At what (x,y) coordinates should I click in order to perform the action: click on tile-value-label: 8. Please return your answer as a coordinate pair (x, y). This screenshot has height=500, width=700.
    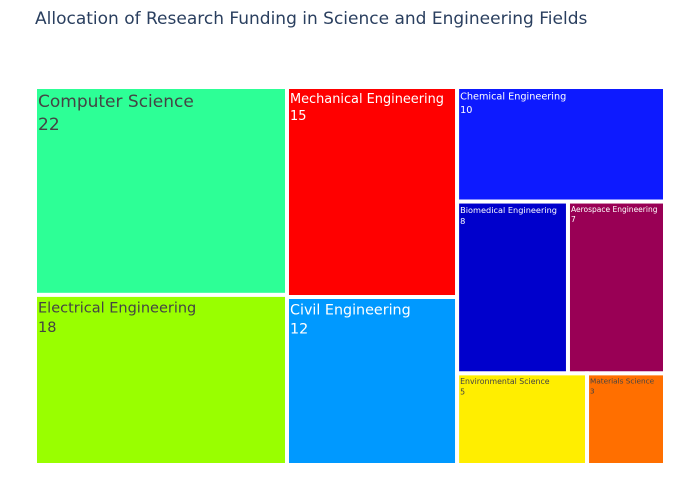
    Looking at the image, I should click on (462, 221).